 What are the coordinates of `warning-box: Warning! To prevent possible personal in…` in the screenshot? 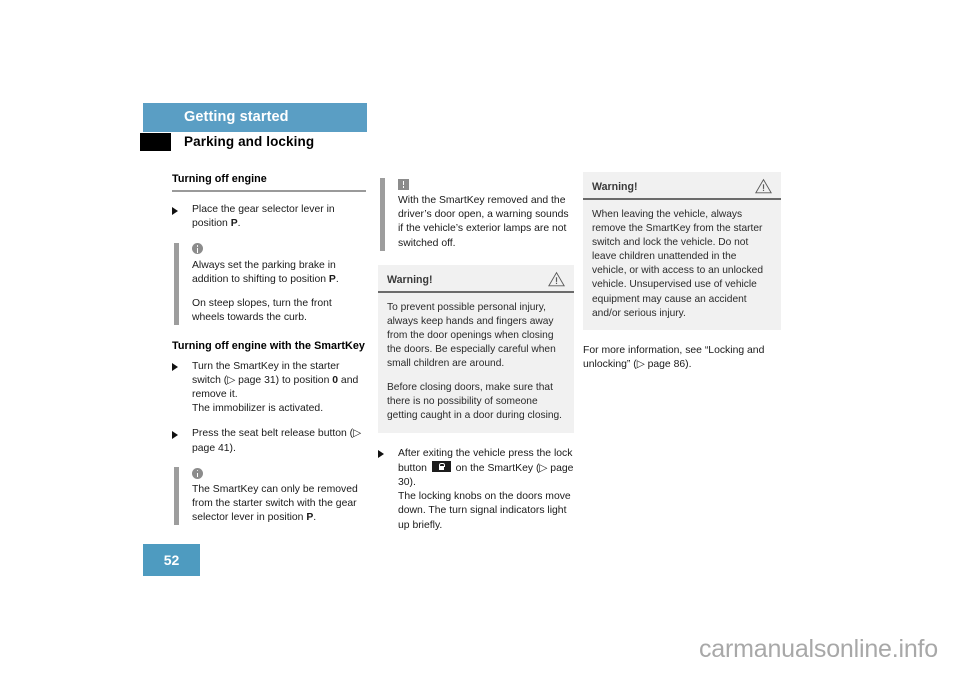 It's located at (476, 348).